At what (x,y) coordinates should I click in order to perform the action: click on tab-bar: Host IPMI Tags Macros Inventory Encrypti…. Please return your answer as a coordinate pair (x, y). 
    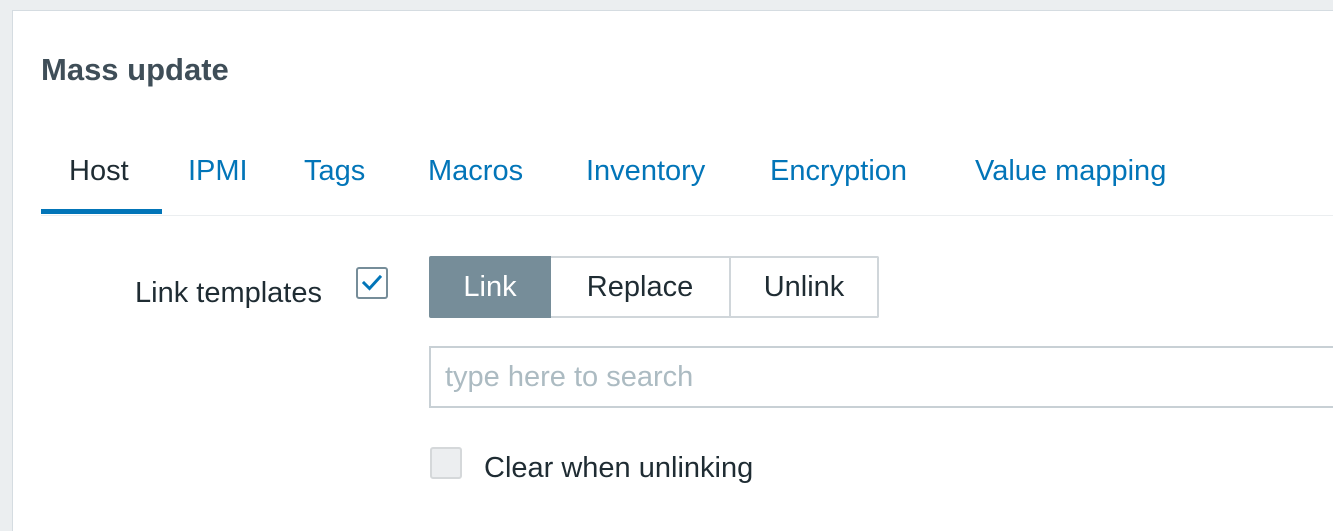
    Looking at the image, I should click on (687, 177).